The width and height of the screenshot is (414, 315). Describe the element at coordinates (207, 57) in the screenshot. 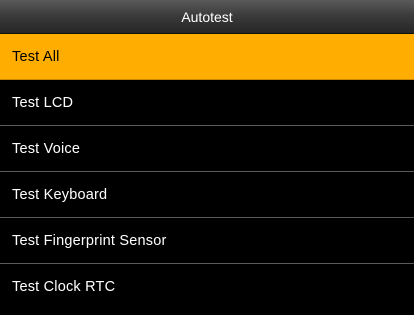

I see `menu-item-test-all: Test All` at that location.